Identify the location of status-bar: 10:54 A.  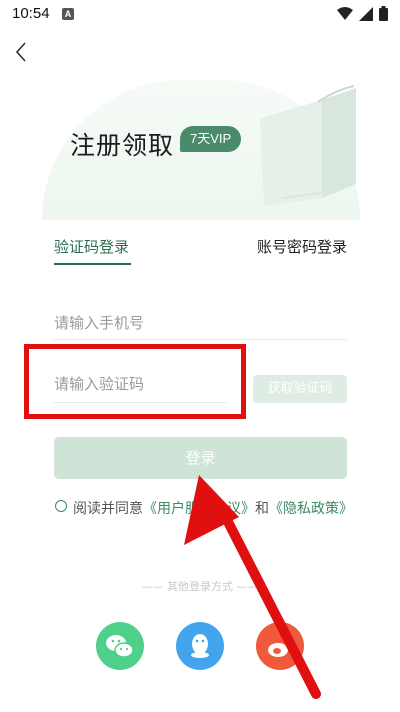
(200, 14).